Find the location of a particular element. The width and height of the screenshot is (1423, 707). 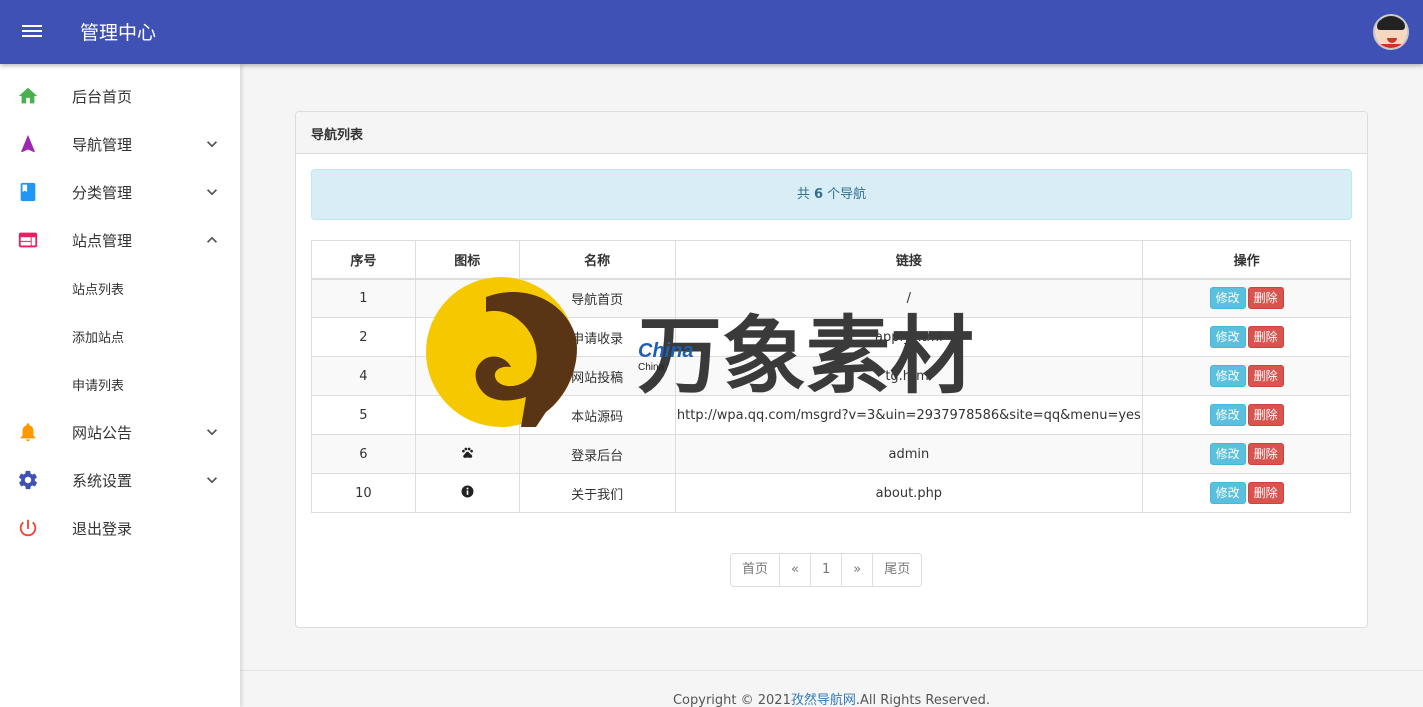

cell-name: 关于我们 is located at coordinates (597, 493).